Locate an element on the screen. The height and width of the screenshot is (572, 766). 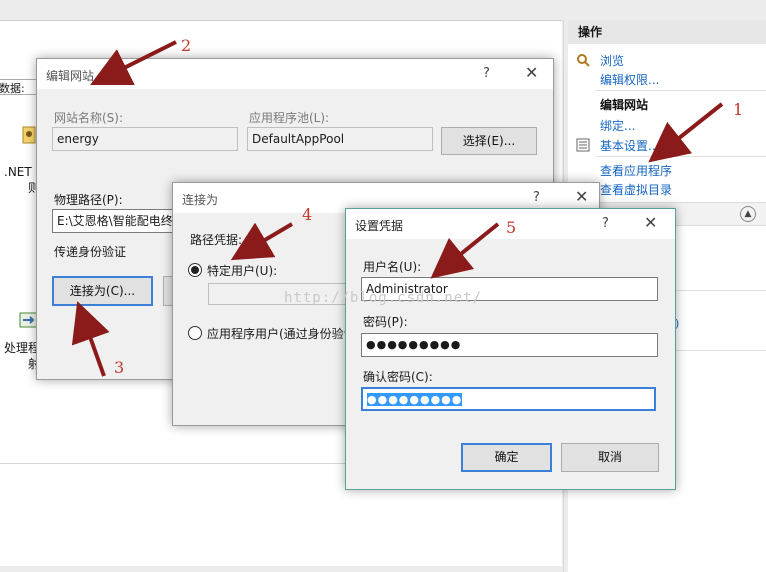
annotation-3: 3 is located at coordinates (119, 367).